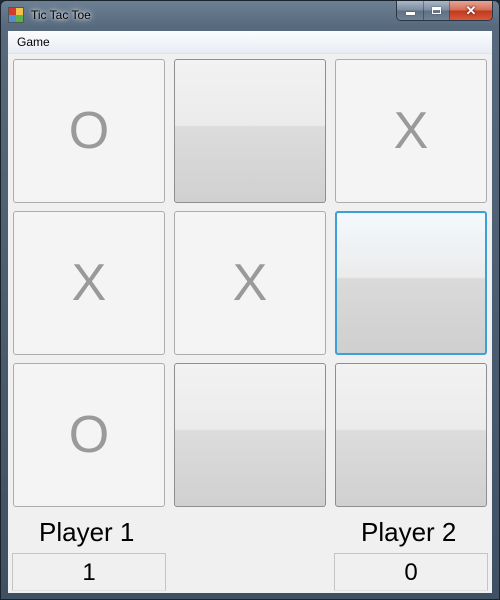 The width and height of the screenshot is (500, 600). What do you see at coordinates (410, 13) in the screenshot?
I see `minimize-icon` at bounding box center [410, 13].